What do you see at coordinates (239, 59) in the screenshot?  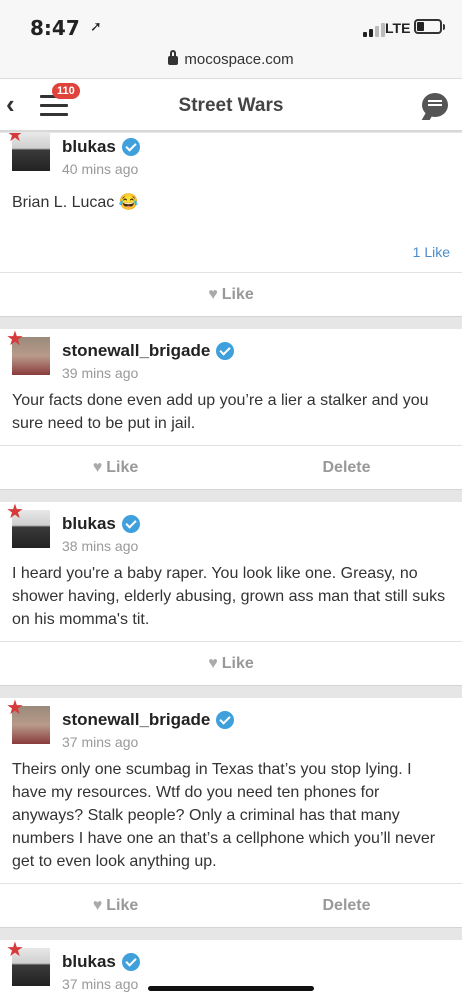 I see `url-text: mocospace.com` at bounding box center [239, 59].